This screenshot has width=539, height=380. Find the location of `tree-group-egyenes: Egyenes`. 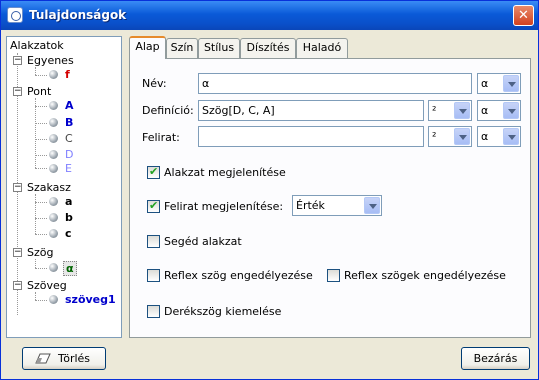

tree-group-egyenes: Egyenes is located at coordinates (50, 60).